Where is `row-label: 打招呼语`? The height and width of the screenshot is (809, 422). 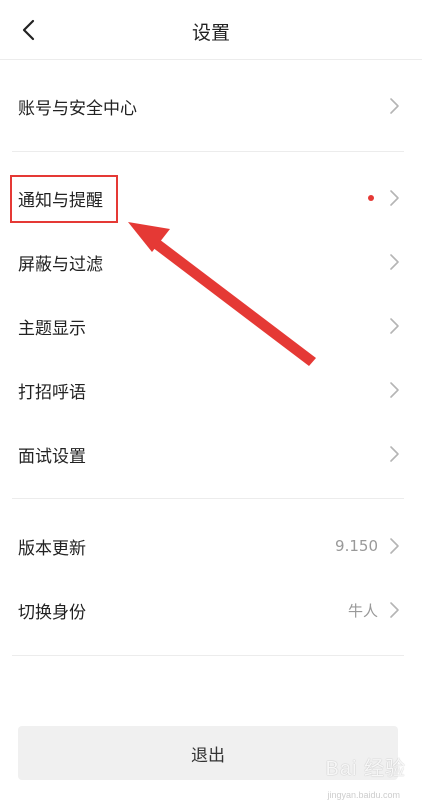 row-label: 打招呼语 is located at coordinates (52, 392).